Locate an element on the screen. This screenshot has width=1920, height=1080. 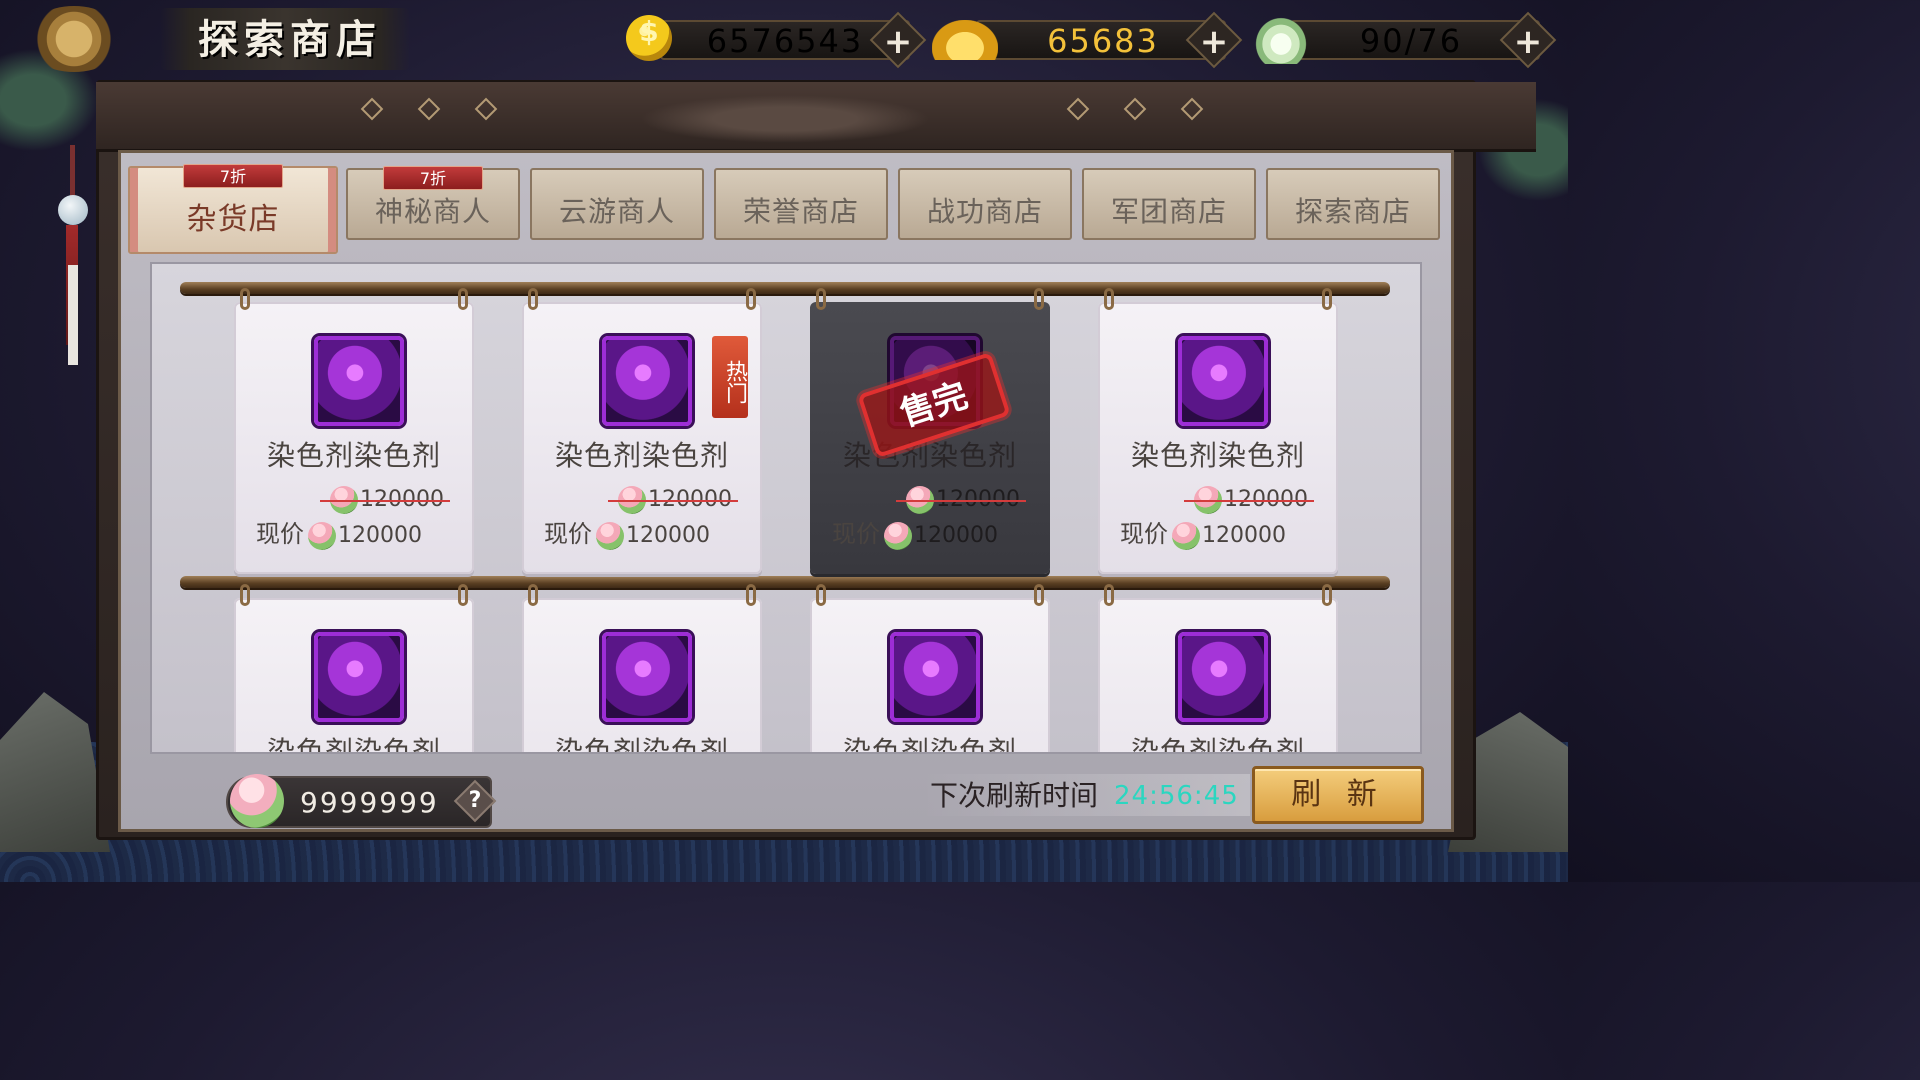
lotus-currency: 90/76 + is located at coordinates (1403, 39).